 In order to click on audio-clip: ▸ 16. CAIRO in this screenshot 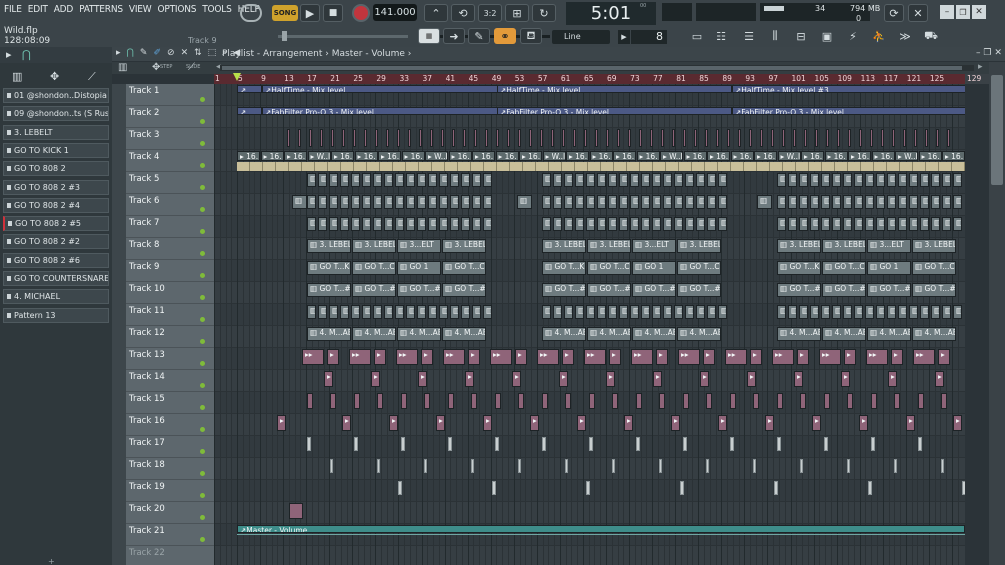, I will do `click(577, 156)`.